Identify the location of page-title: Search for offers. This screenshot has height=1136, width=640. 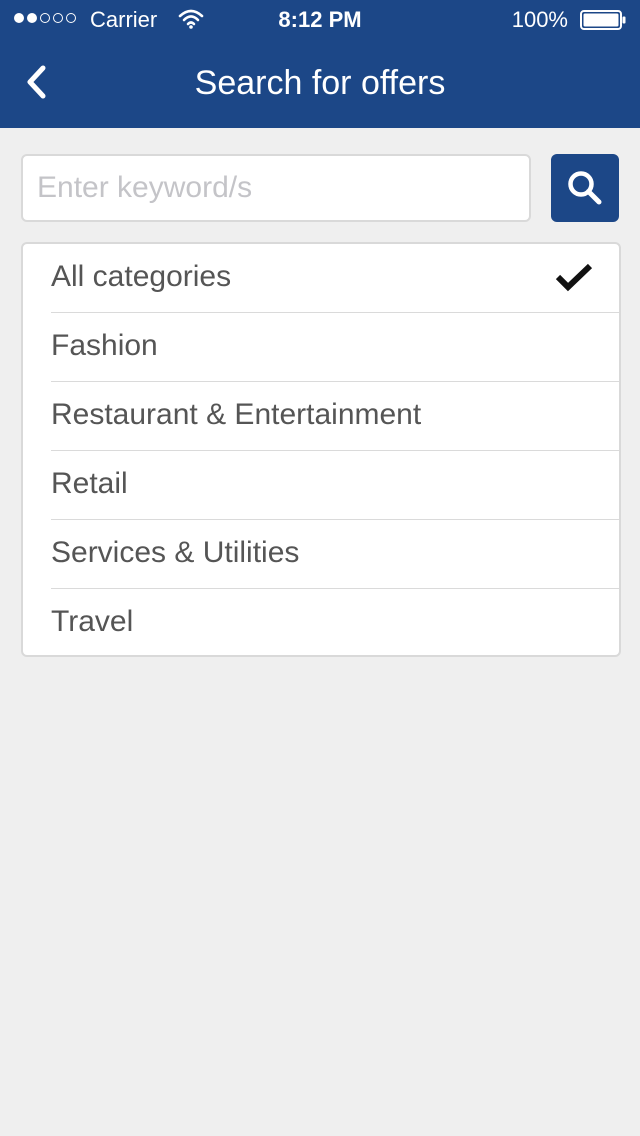
(320, 83).